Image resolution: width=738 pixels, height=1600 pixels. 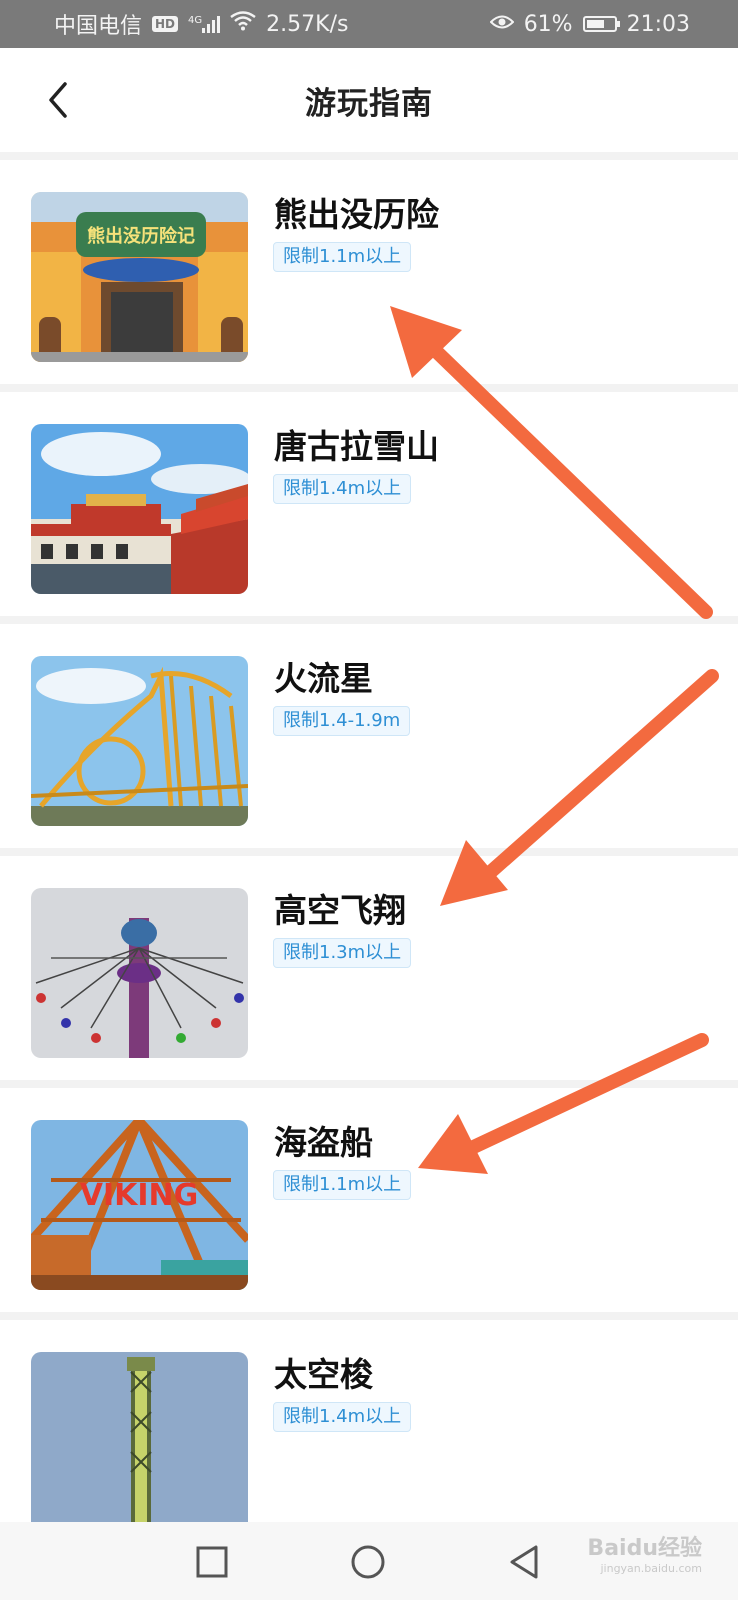 What do you see at coordinates (195, 20) in the screenshot?
I see `network-type-label: 4G` at bounding box center [195, 20].